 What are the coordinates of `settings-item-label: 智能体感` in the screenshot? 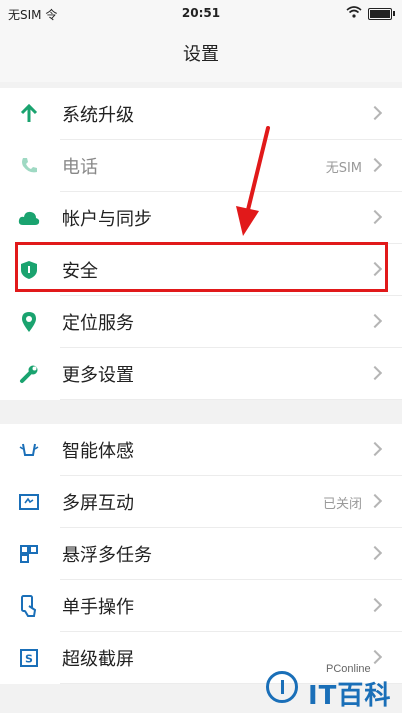 It's located at (98, 451).